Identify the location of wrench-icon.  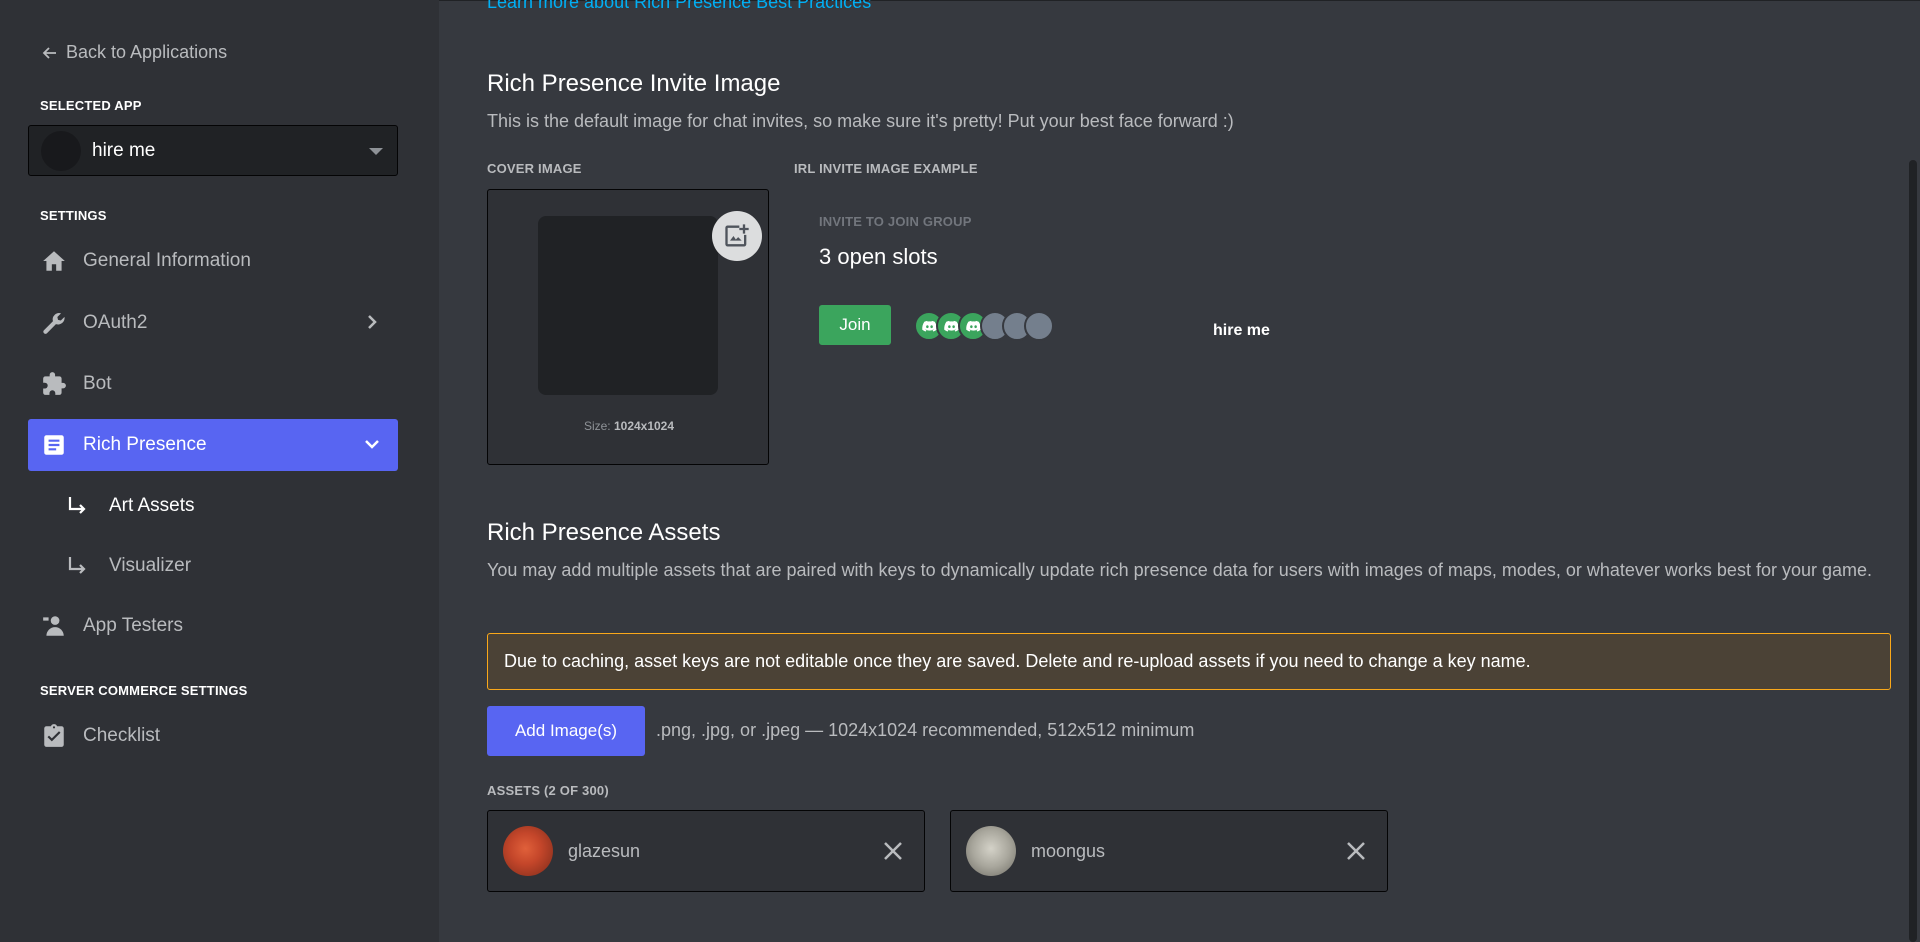
(54, 323).